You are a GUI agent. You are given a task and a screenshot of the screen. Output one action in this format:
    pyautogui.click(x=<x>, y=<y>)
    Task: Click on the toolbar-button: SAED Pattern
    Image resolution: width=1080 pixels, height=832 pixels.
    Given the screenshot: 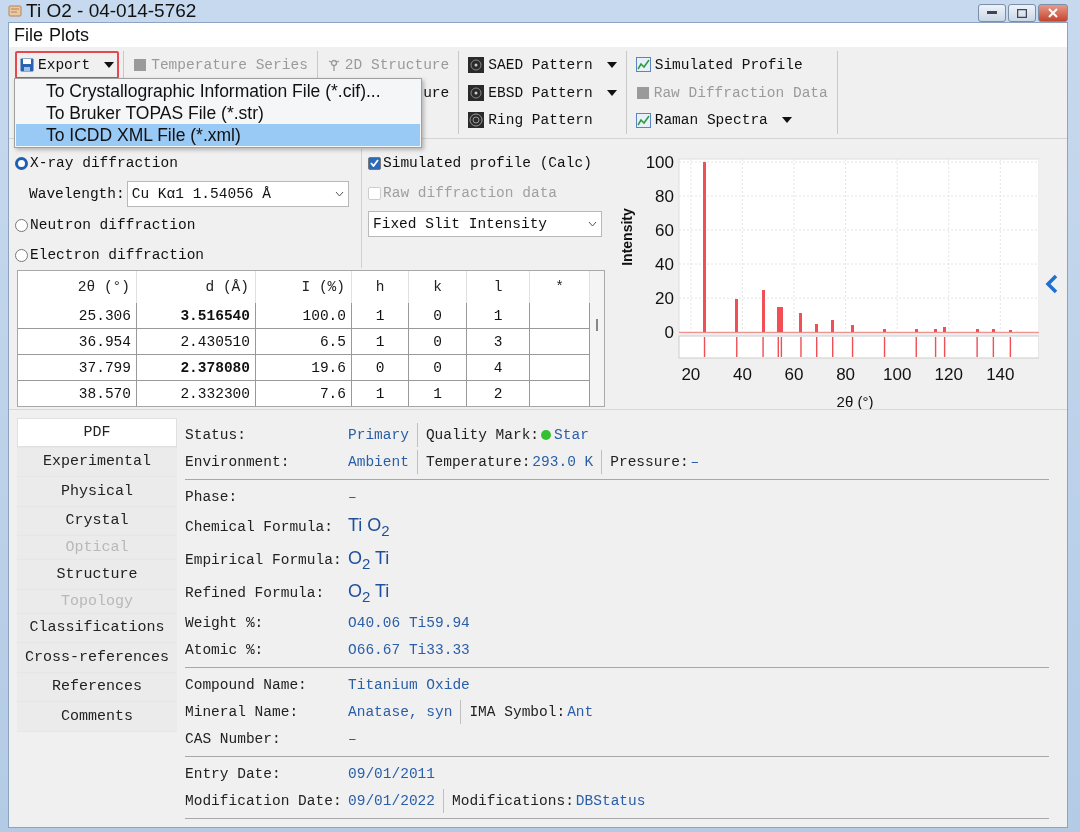 What is the action you would take?
    pyautogui.click(x=542, y=65)
    